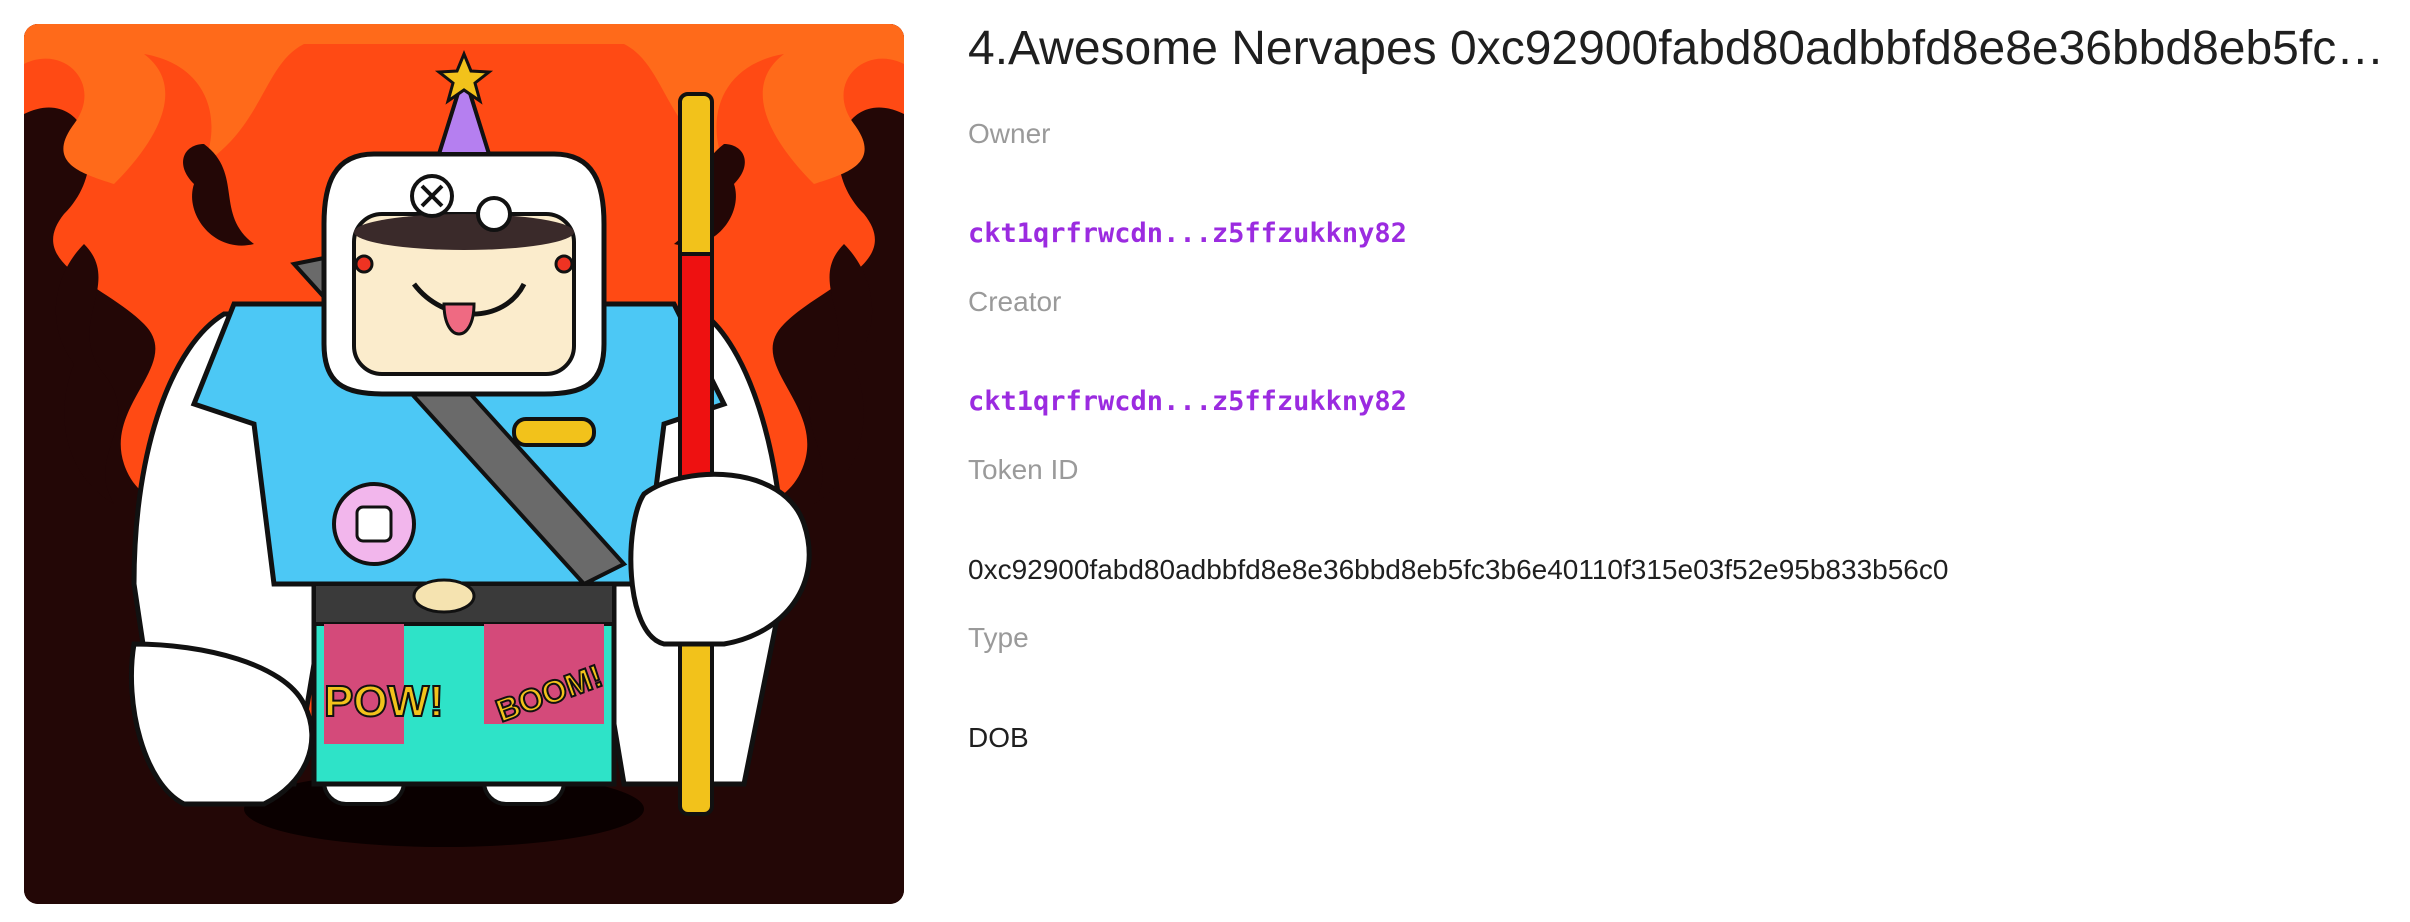 This screenshot has width=2410, height=922. Describe the element at coordinates (384, 701) in the screenshot. I see `pow-patch-text: POW!` at that location.